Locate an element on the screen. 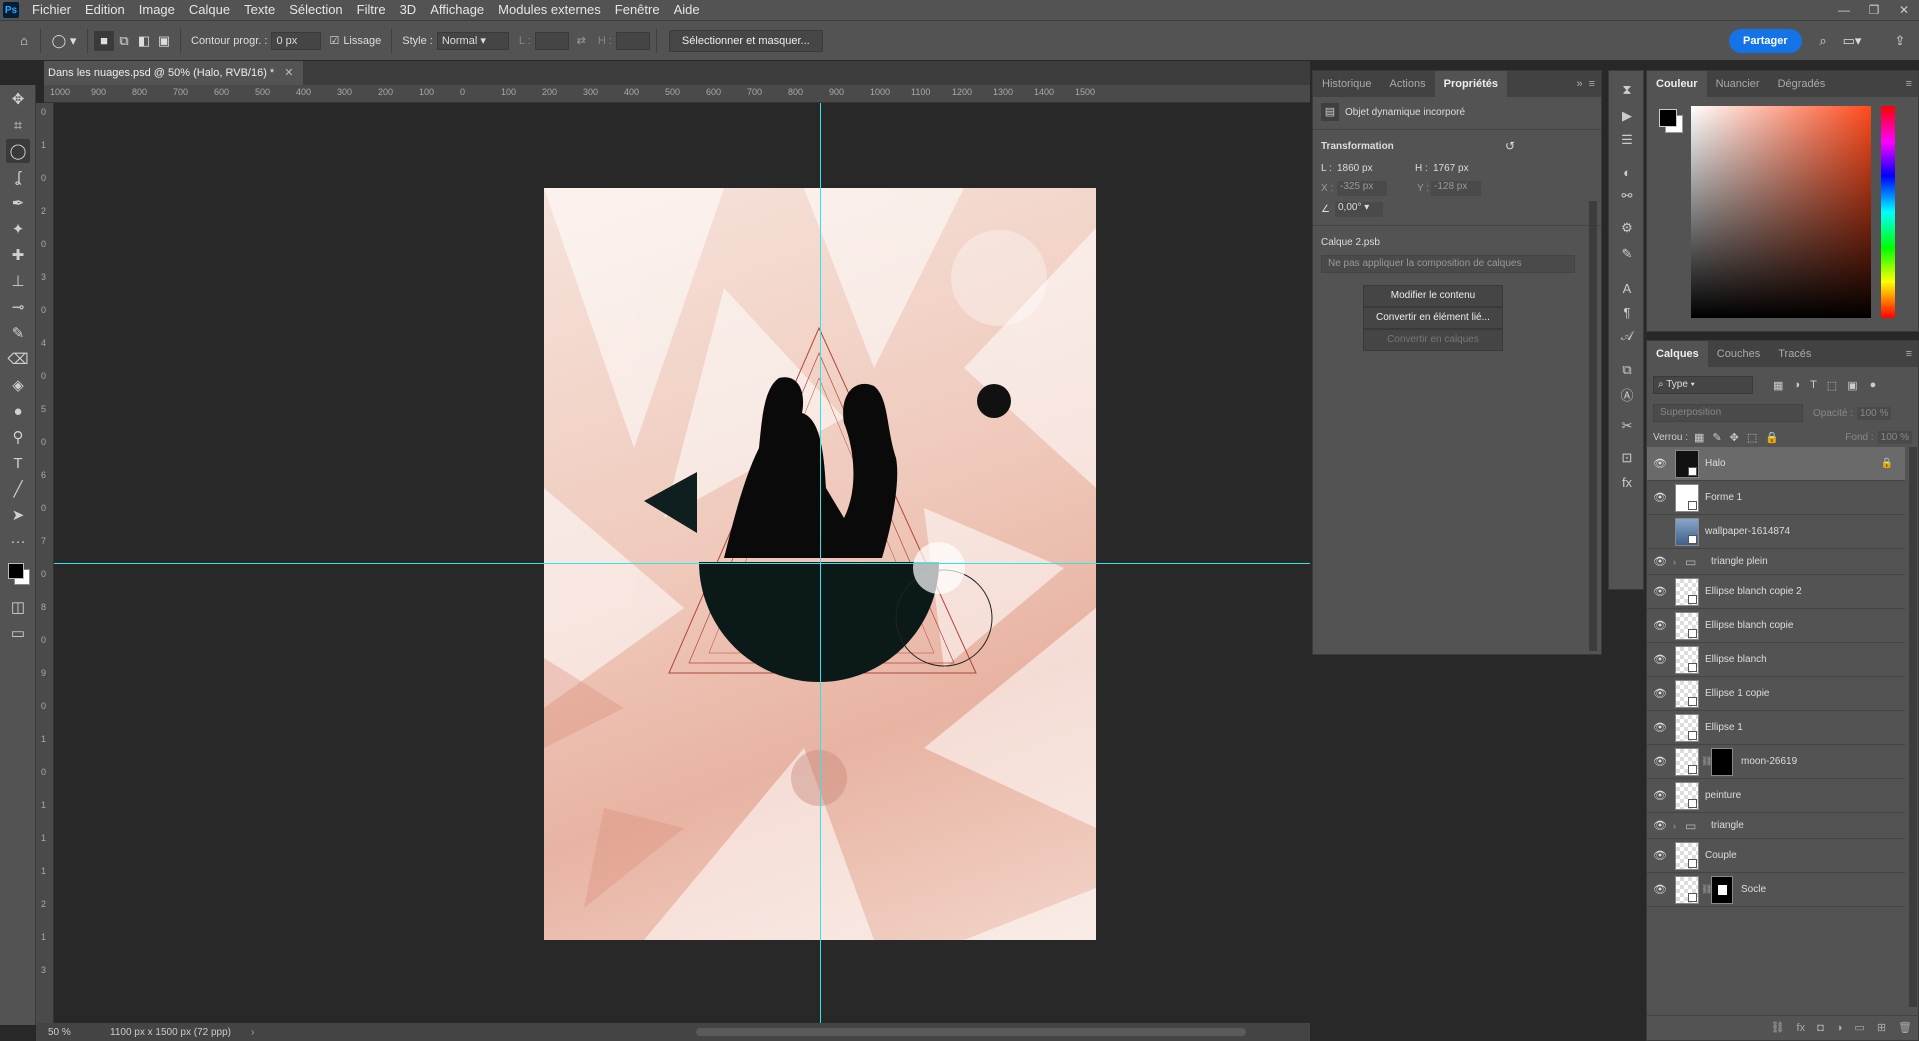  filter-shape-icon: ⬚ is located at coordinates (1832, 385).